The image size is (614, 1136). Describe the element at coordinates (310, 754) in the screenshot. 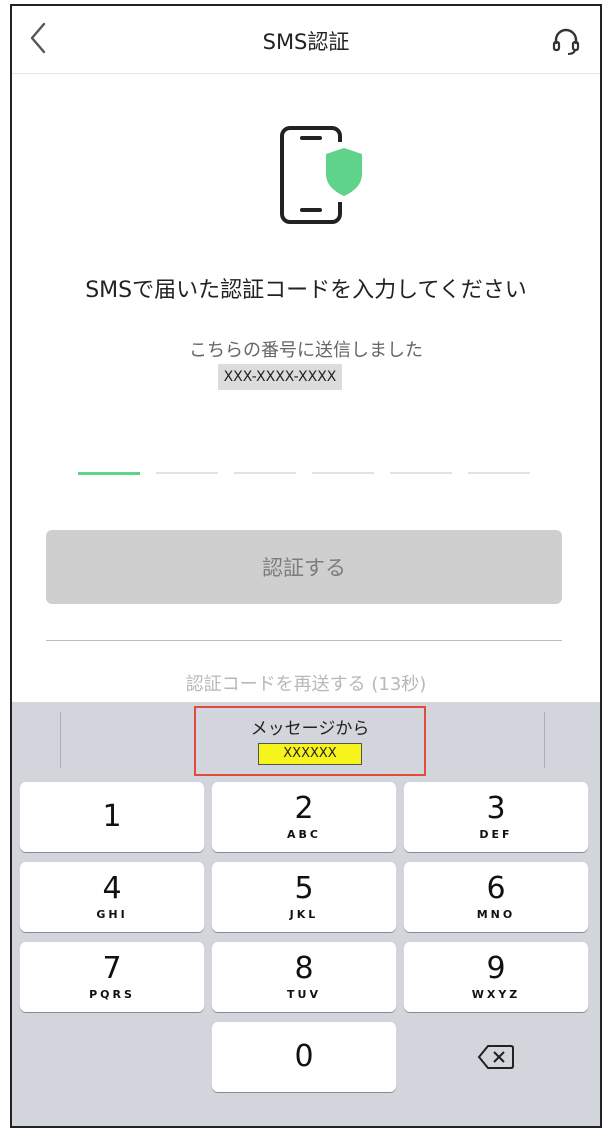

I see `suggestion-code: XXXXXX` at that location.